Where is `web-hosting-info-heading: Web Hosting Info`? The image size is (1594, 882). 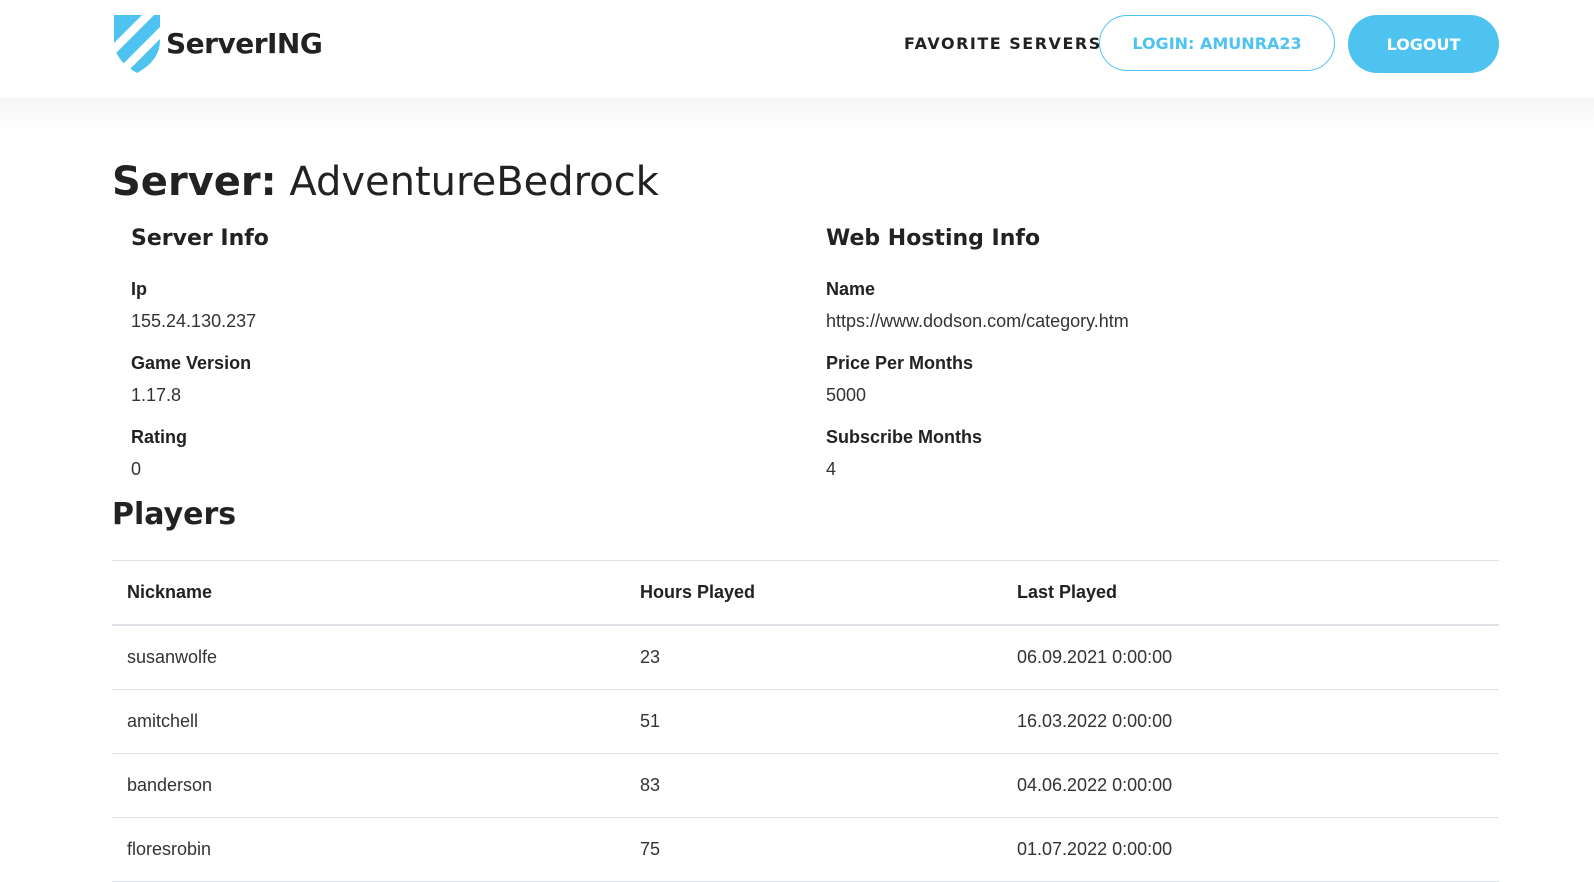
web-hosting-info-heading: Web Hosting Info is located at coordinates (933, 238).